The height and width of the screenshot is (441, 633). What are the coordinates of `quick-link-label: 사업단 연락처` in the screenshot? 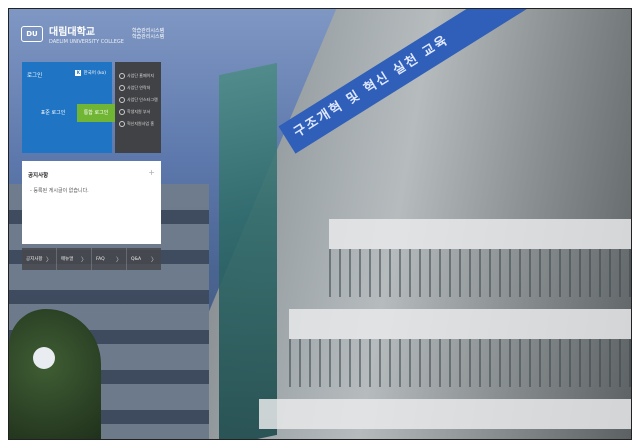 It's located at (139, 87).